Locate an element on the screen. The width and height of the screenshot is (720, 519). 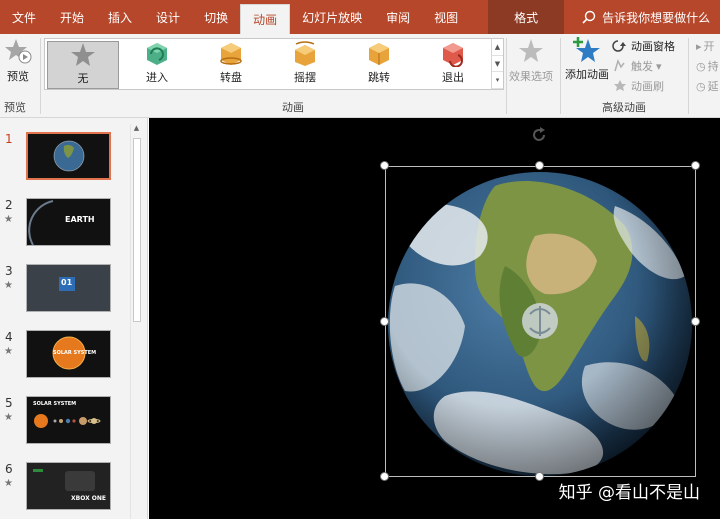
slide-preview: XBOX ONE is located at coordinates (68, 486).